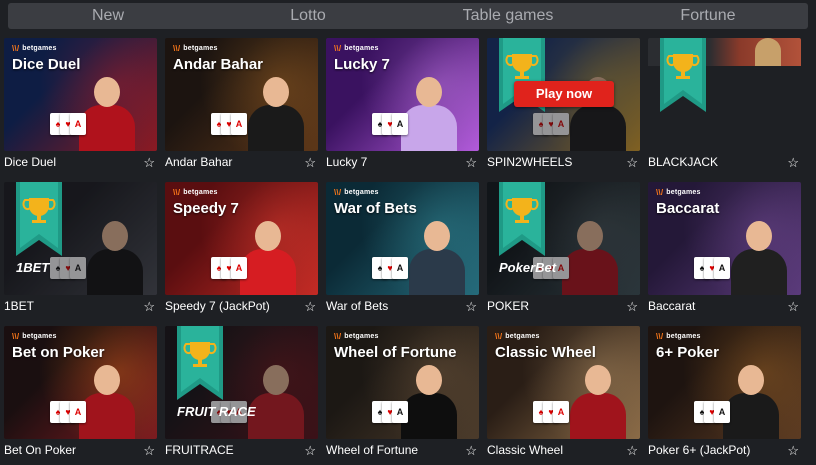 Image resolution: width=816 pixels, height=465 pixels. Describe the element at coordinates (229, 124) in the screenshot. I see `playing-cards-icon: ♠ ♥ A` at that location.